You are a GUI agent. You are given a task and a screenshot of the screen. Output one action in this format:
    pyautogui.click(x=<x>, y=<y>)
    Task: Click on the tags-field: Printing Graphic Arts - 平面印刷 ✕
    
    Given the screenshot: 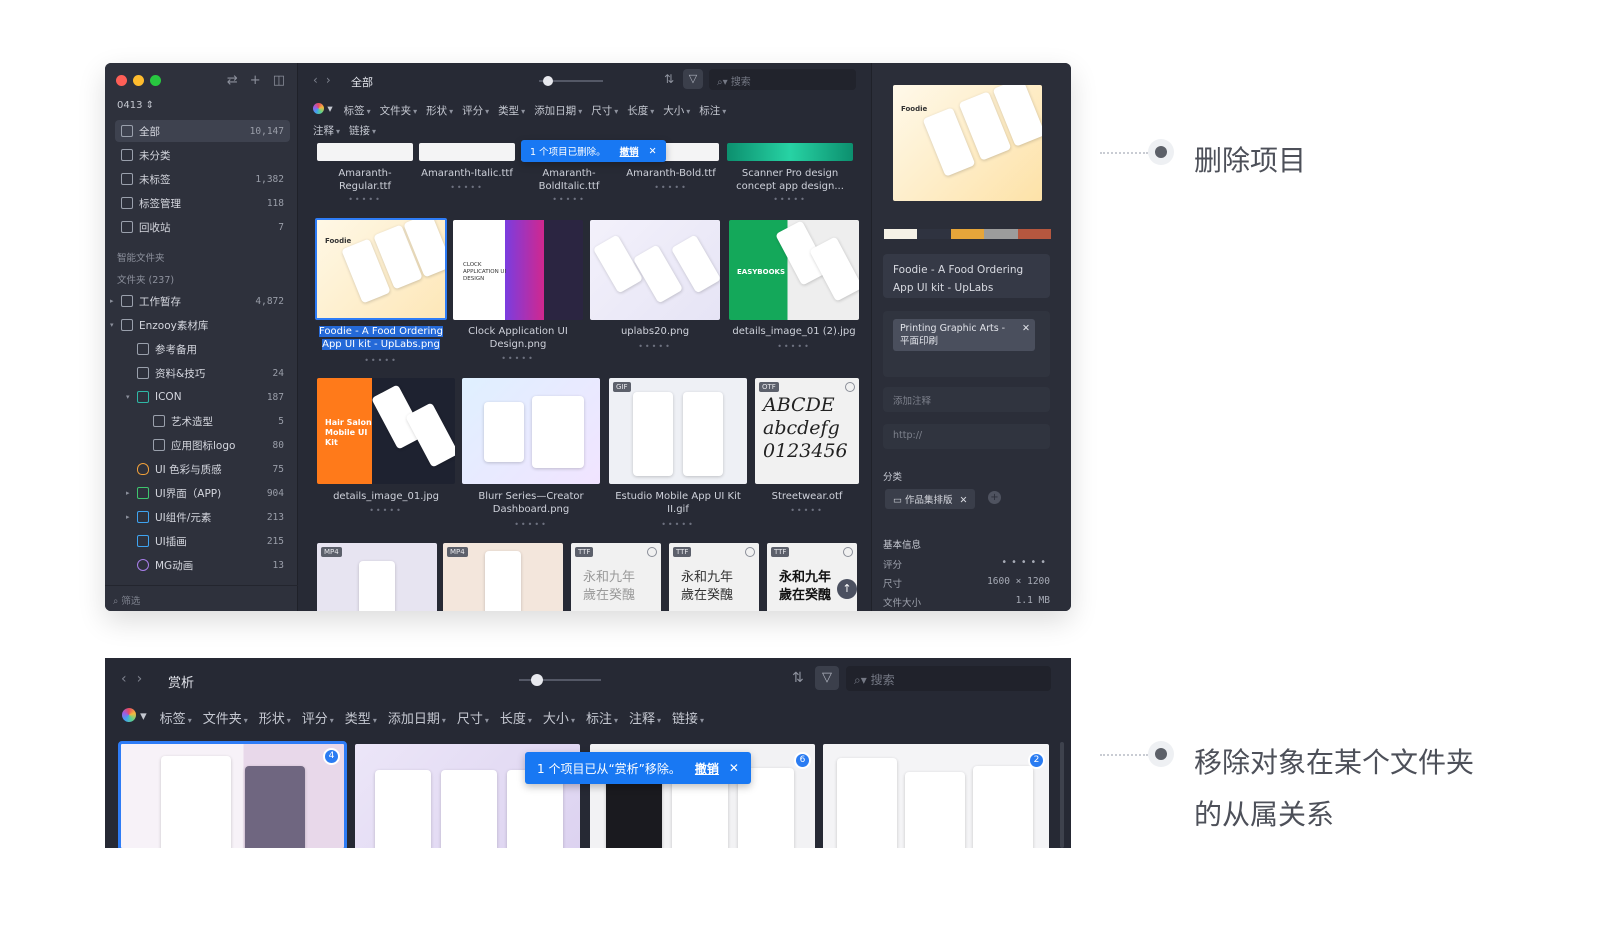 What is the action you would take?
    pyautogui.click(x=966, y=344)
    